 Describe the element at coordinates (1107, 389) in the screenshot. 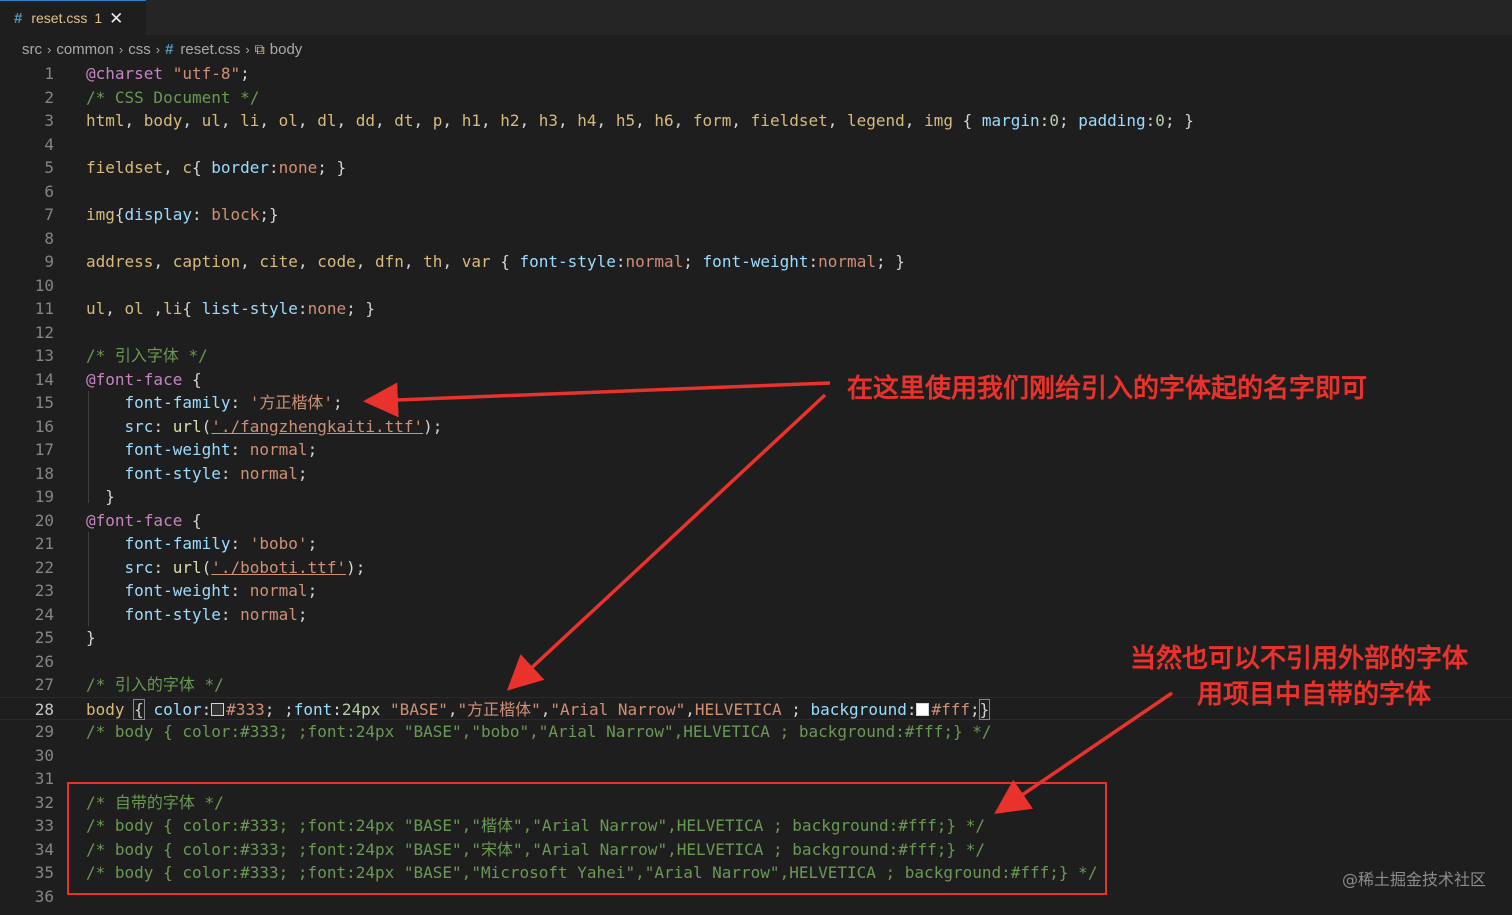

I see `annotation-use-font-name: 在这里使用我们刚给引入的字体起的名字即可` at that location.